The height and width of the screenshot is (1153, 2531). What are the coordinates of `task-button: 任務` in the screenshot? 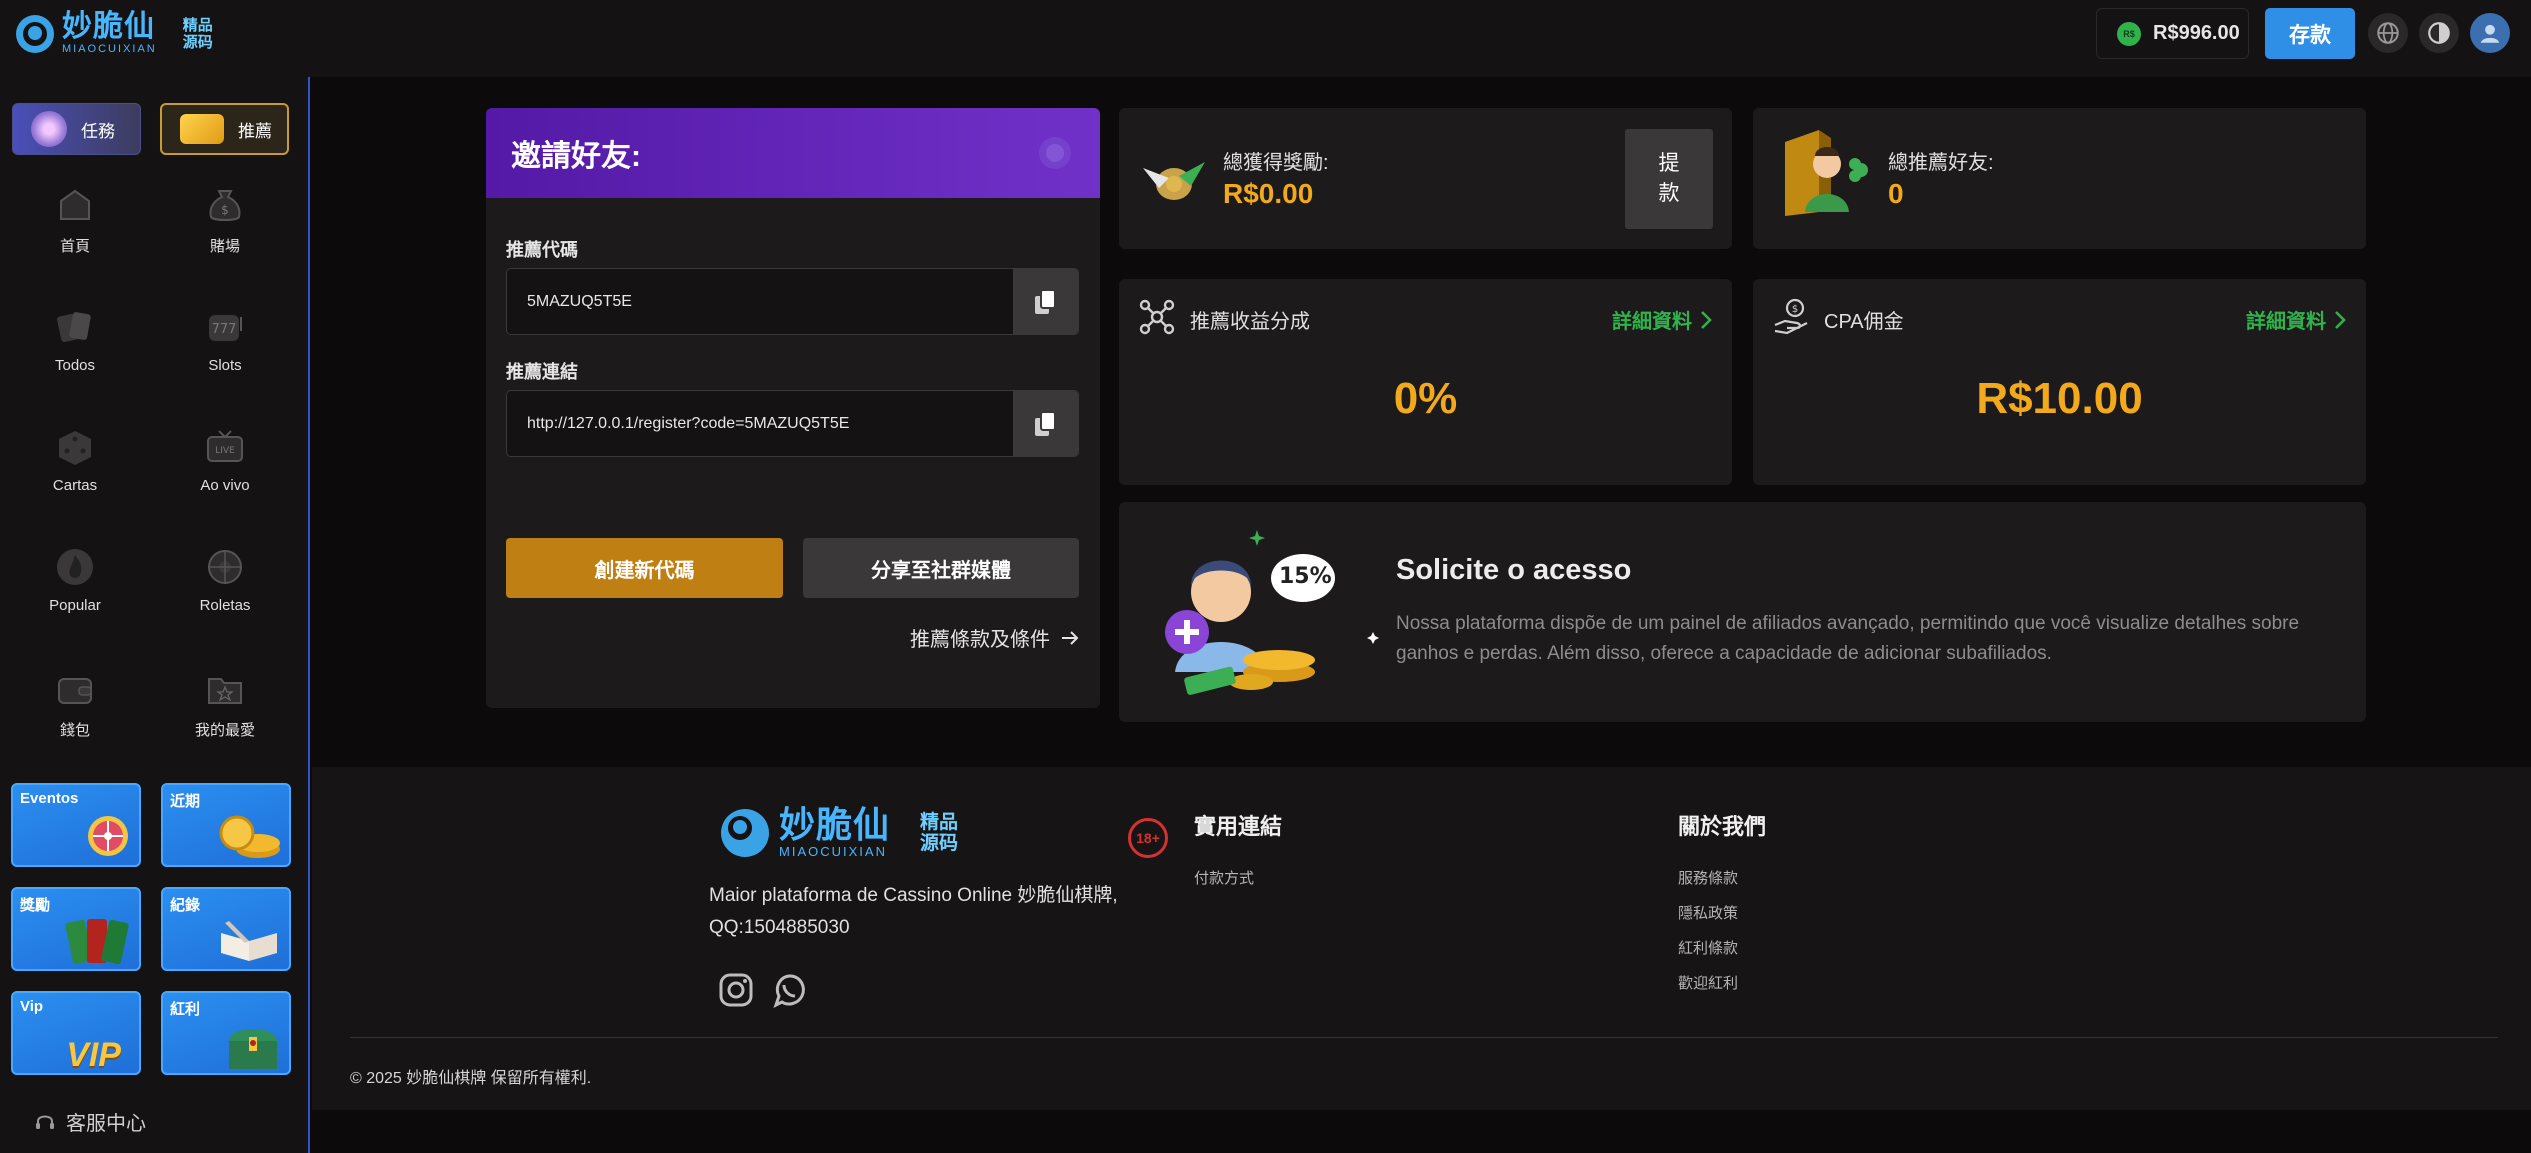 It's located at (76, 129).